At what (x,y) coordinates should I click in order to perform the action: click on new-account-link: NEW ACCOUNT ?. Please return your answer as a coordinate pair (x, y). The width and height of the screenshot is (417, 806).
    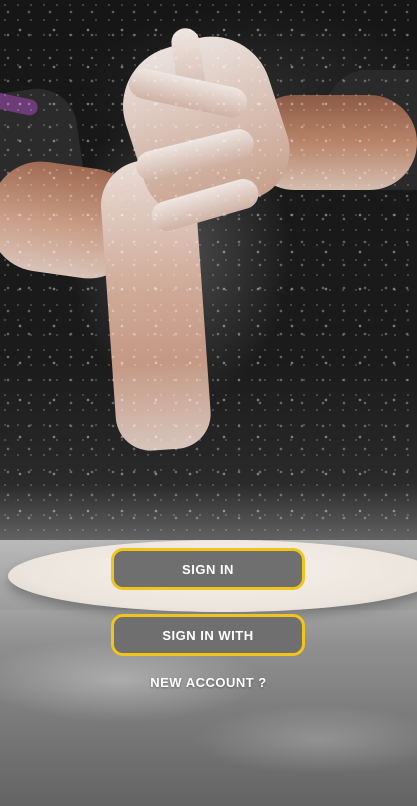
    Looking at the image, I should click on (208, 682).